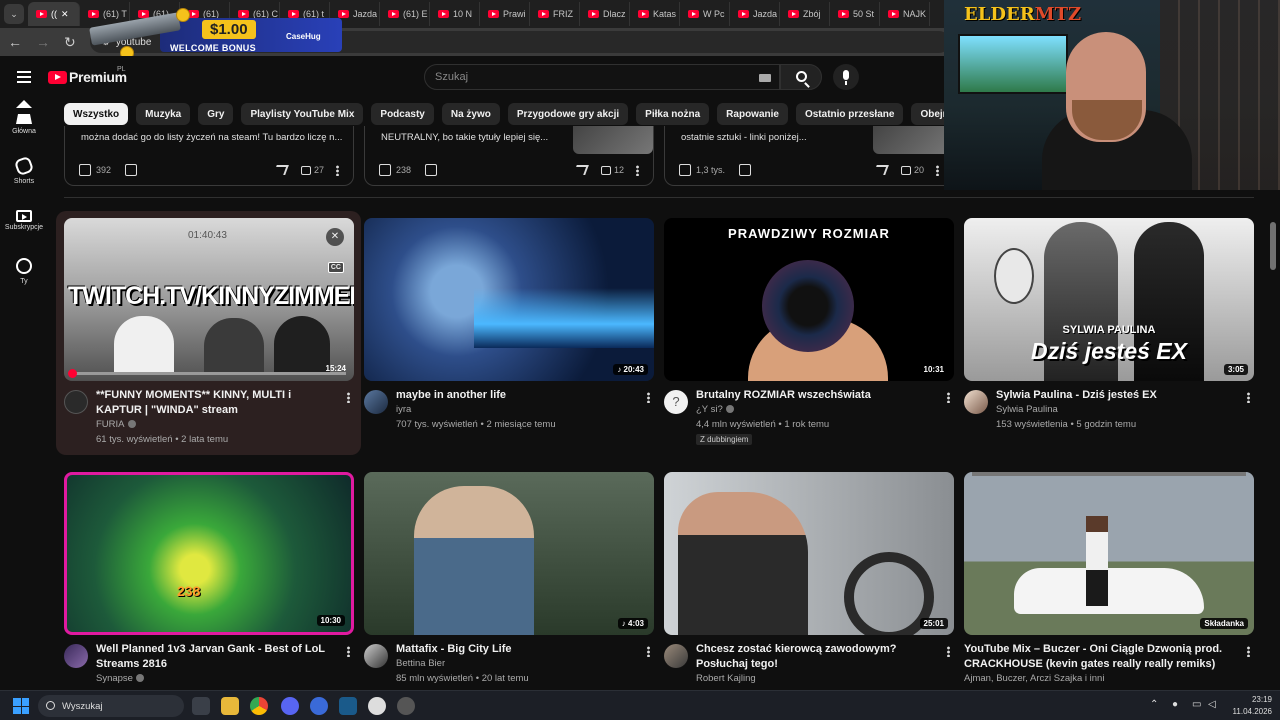 Image resolution: width=1280 pixels, height=720 pixels. I want to click on tab-list-dropdown-icon: ⌄, so click(14, 14).